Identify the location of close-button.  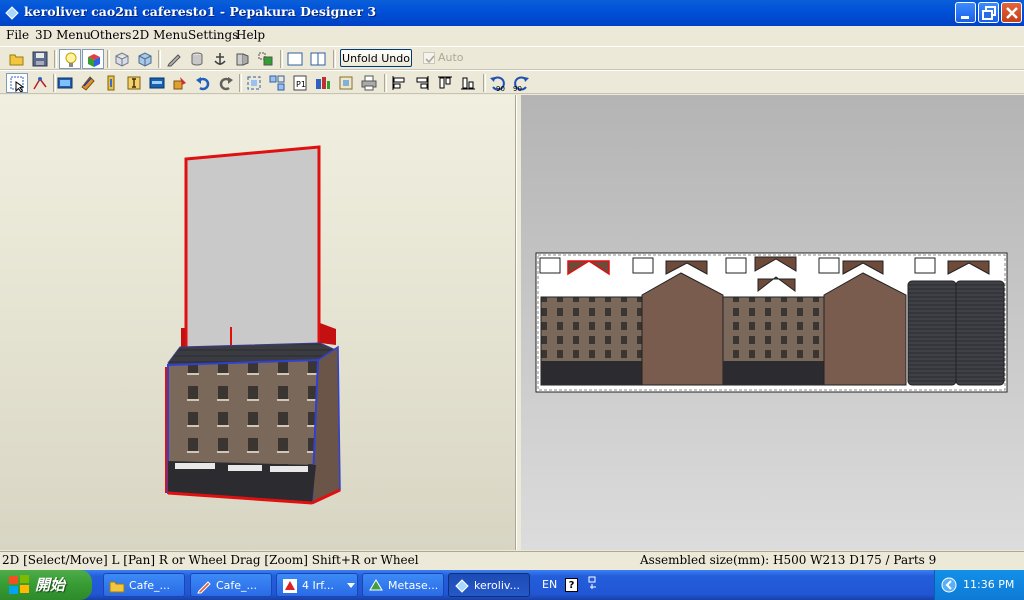
(1011, 12).